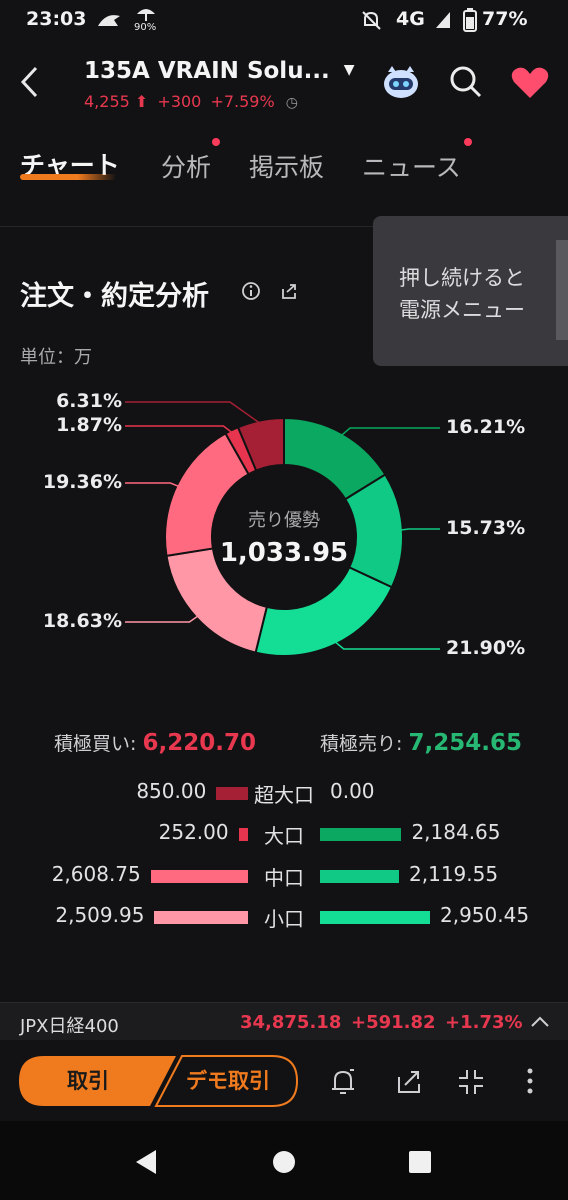 The image size is (568, 1200). I want to click on ticker-change: +591.82, so click(393, 1022).